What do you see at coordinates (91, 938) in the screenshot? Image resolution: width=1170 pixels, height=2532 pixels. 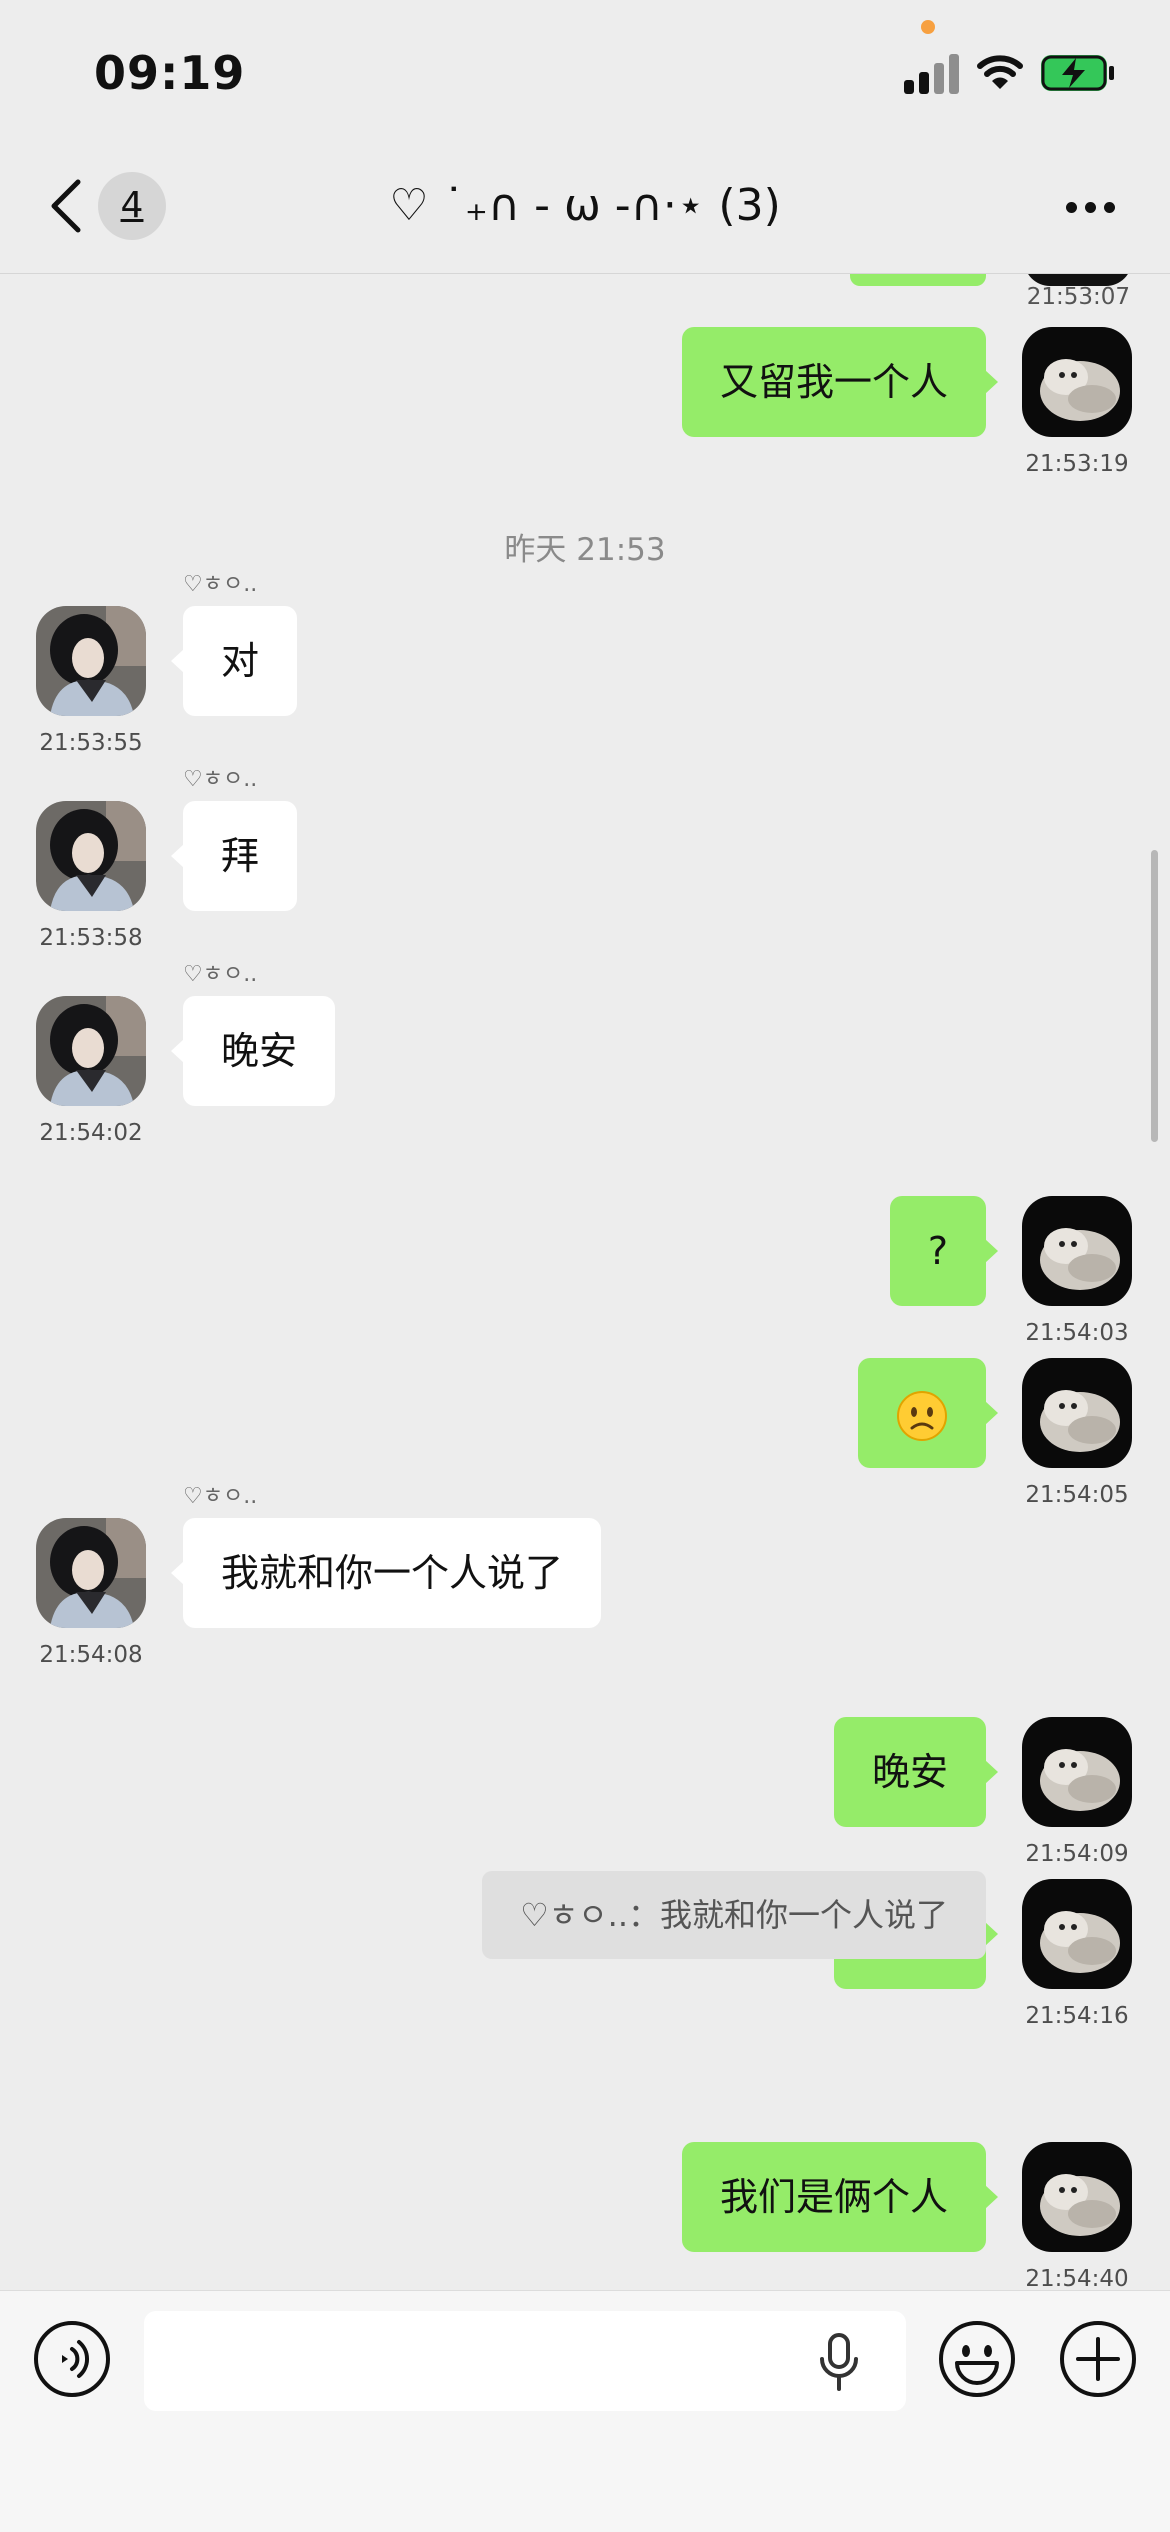 I see `message-timestamp: 21:53:58` at bounding box center [91, 938].